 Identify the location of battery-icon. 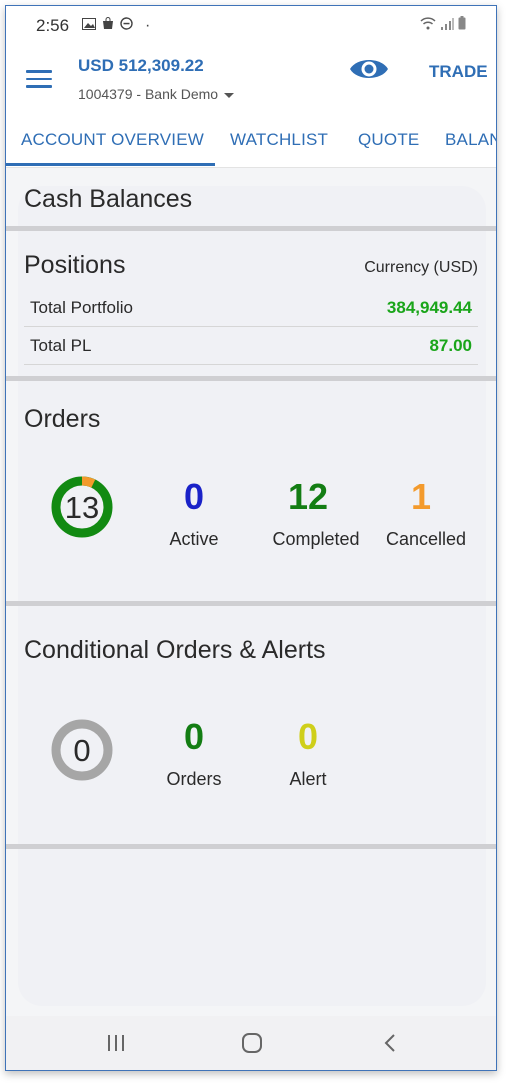
(462, 25).